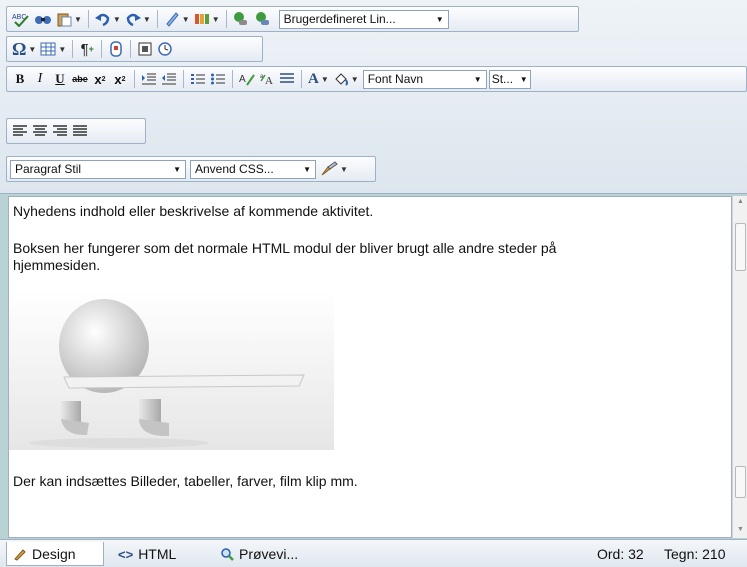  What do you see at coordinates (218, 79) in the screenshot?
I see `bullet-list-icon` at bounding box center [218, 79].